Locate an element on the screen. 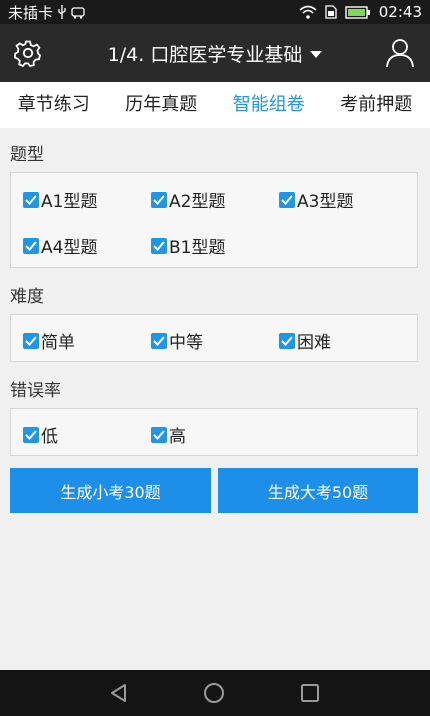 This screenshot has width=430, height=716. option-label: A3型题 is located at coordinates (325, 202).